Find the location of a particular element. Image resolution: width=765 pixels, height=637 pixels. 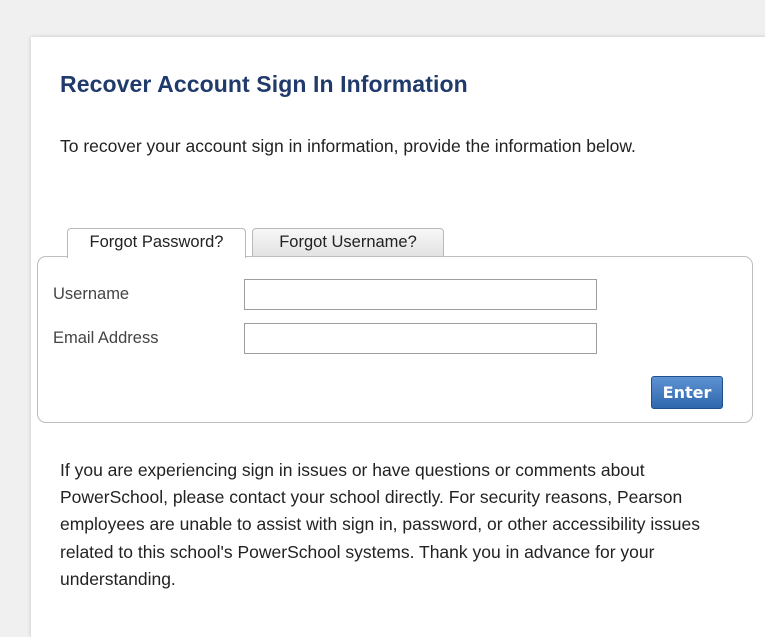

page-title: Recover Account Sign In Information is located at coordinates (264, 84).